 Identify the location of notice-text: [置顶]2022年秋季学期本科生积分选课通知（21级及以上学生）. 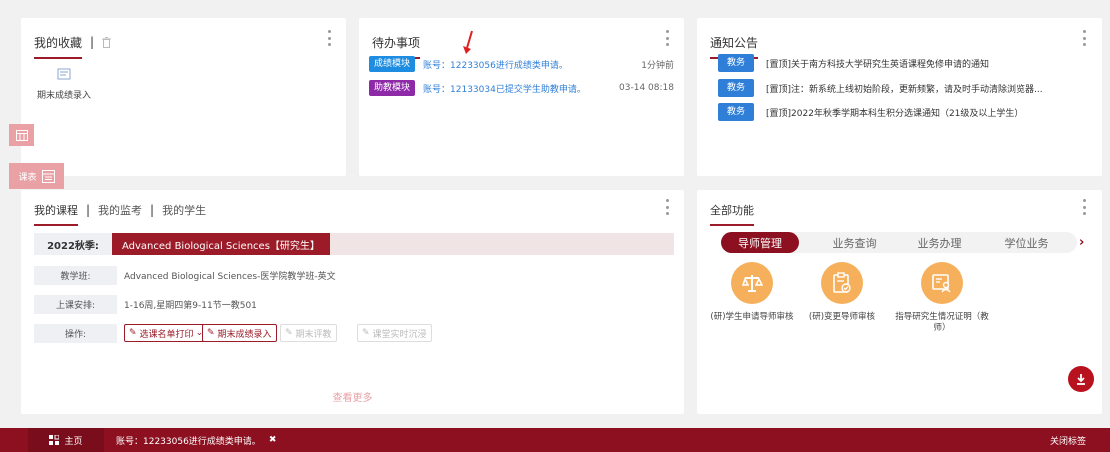
(894, 112).